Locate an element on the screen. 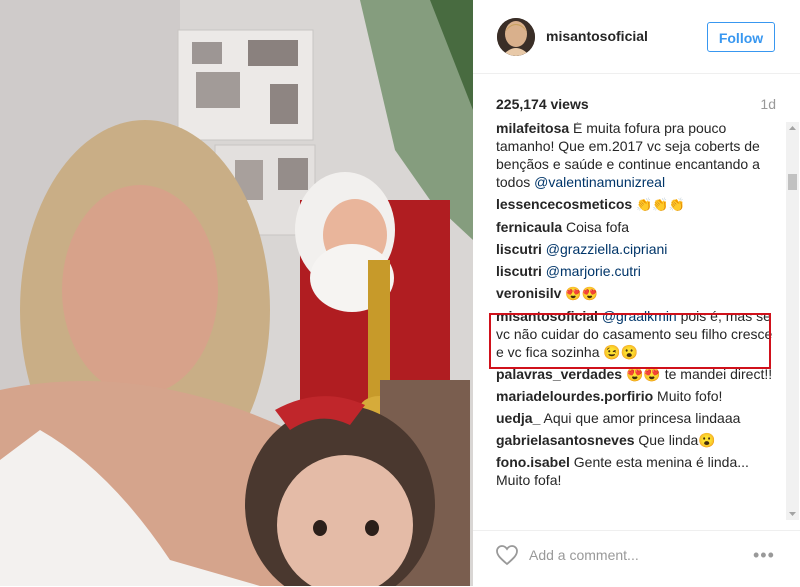 Image resolution: width=800 pixels, height=587 pixels. comment-text: 👏👏👏 is located at coordinates (660, 204).